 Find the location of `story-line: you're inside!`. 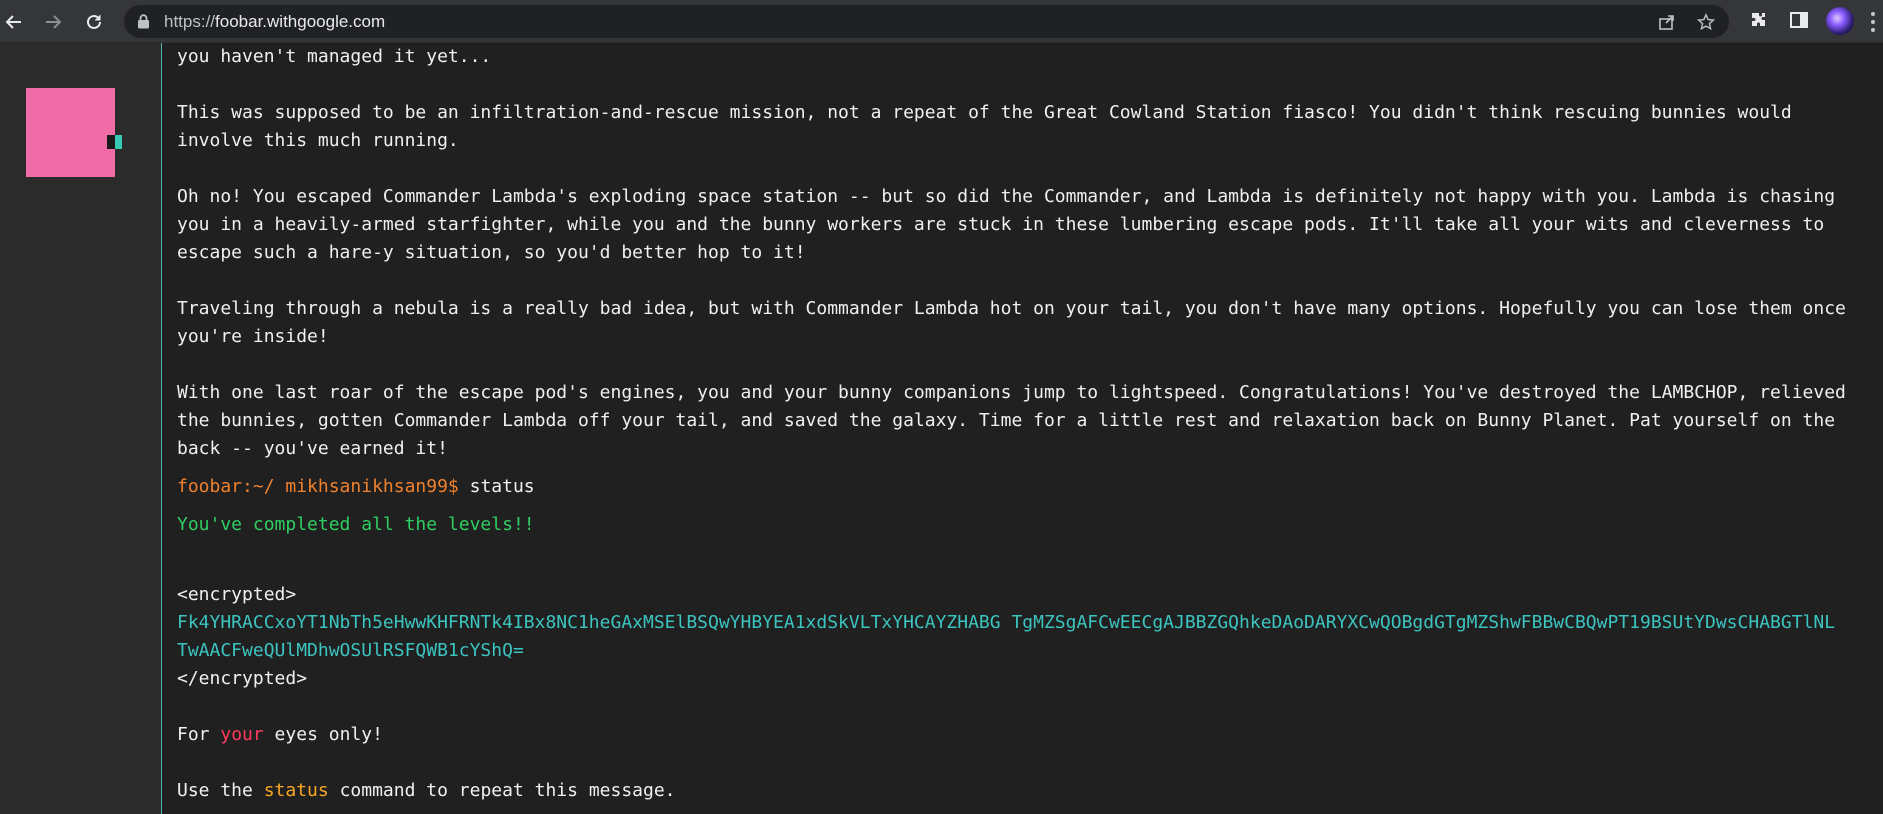

story-line: you're inside! is located at coordinates (253, 336).